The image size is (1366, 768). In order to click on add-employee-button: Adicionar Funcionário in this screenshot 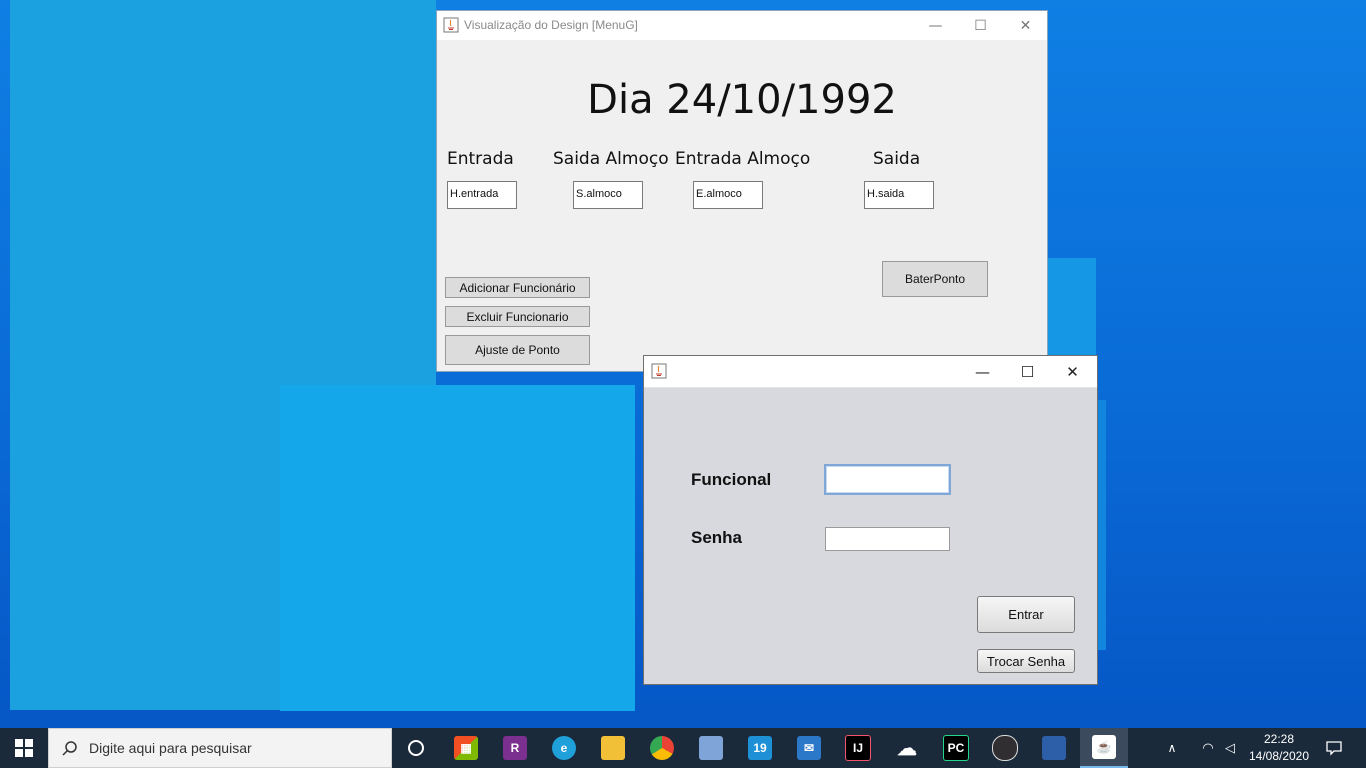, I will do `click(517, 287)`.